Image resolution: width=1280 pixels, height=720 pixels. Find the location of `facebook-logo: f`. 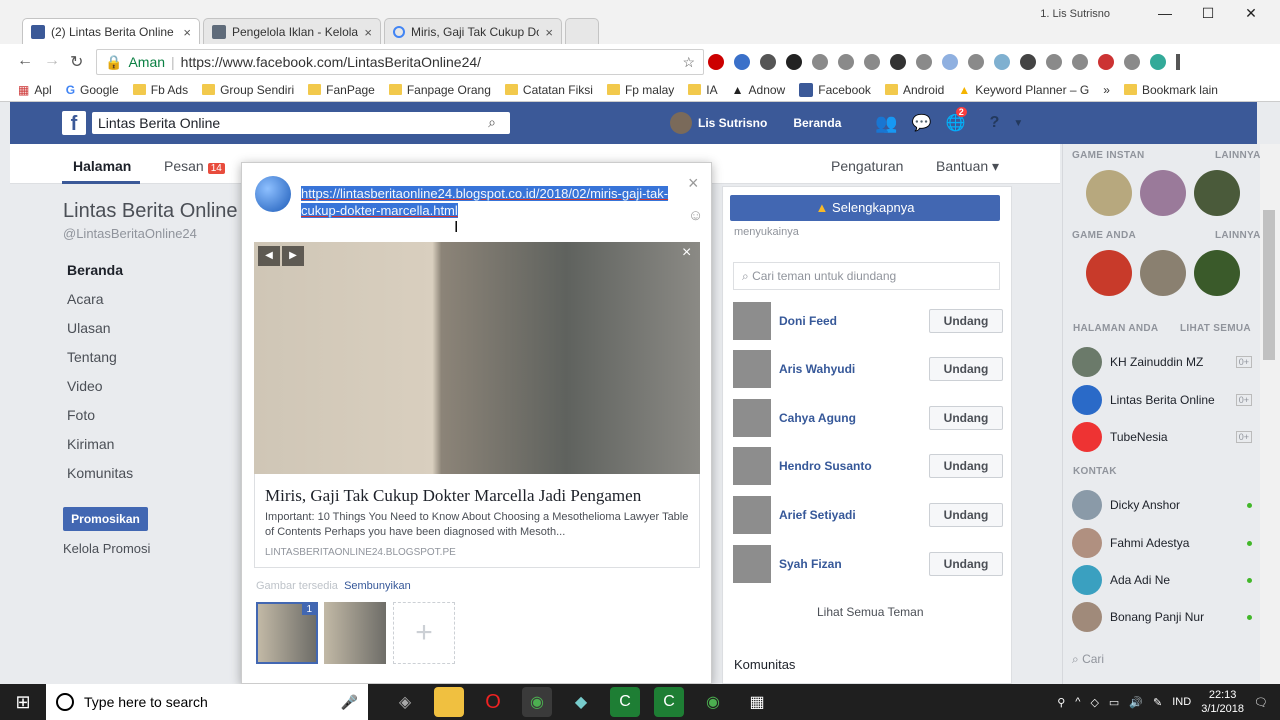

facebook-logo: f is located at coordinates (74, 123).